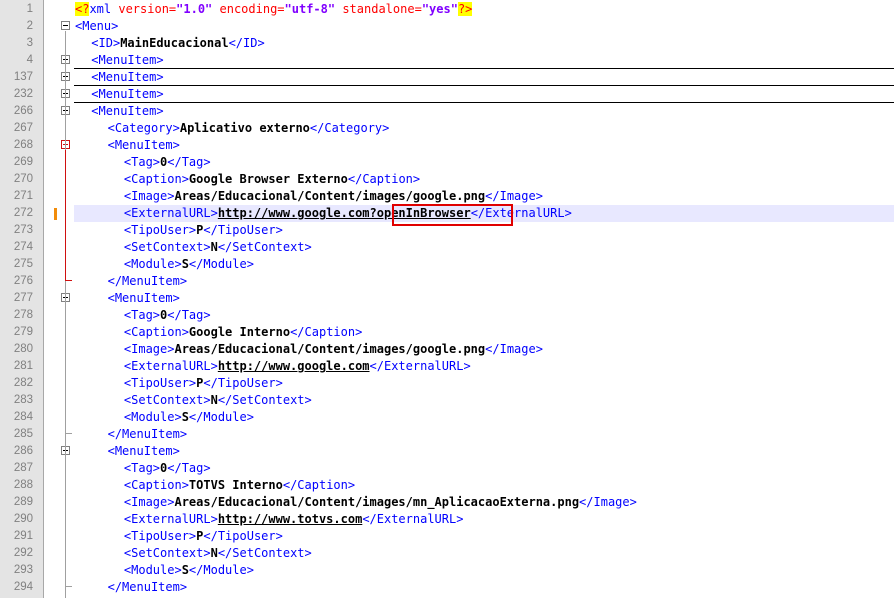 The height and width of the screenshot is (598, 894). Describe the element at coordinates (447, 315) in the screenshot. I see `code-line: 278 <Tag>0</Tag>` at that location.